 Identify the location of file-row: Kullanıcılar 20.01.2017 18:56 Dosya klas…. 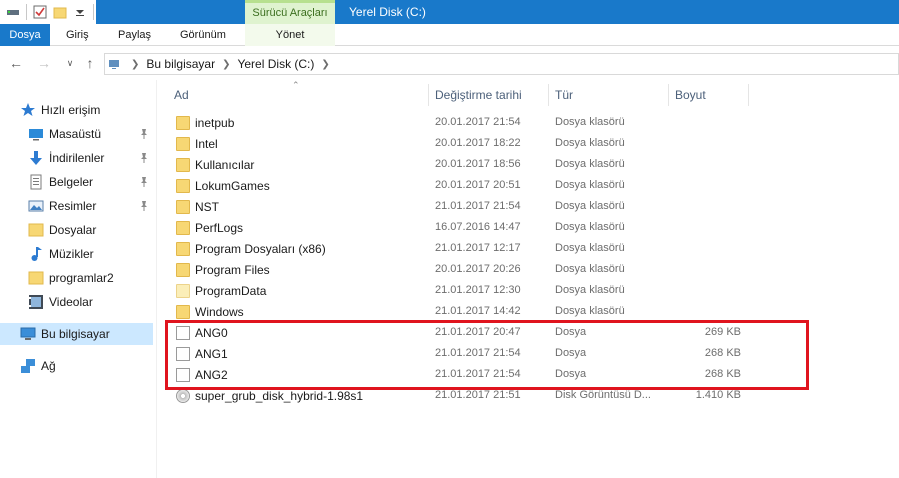
(462, 165).